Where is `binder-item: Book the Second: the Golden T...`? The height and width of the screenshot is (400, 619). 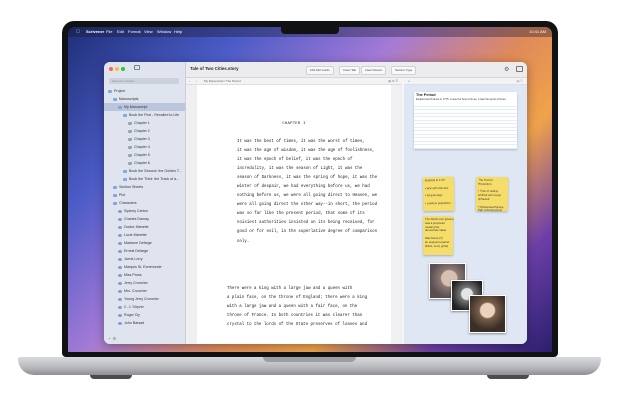
binder-item: Book the Second: the Golden T... is located at coordinates (144, 171).